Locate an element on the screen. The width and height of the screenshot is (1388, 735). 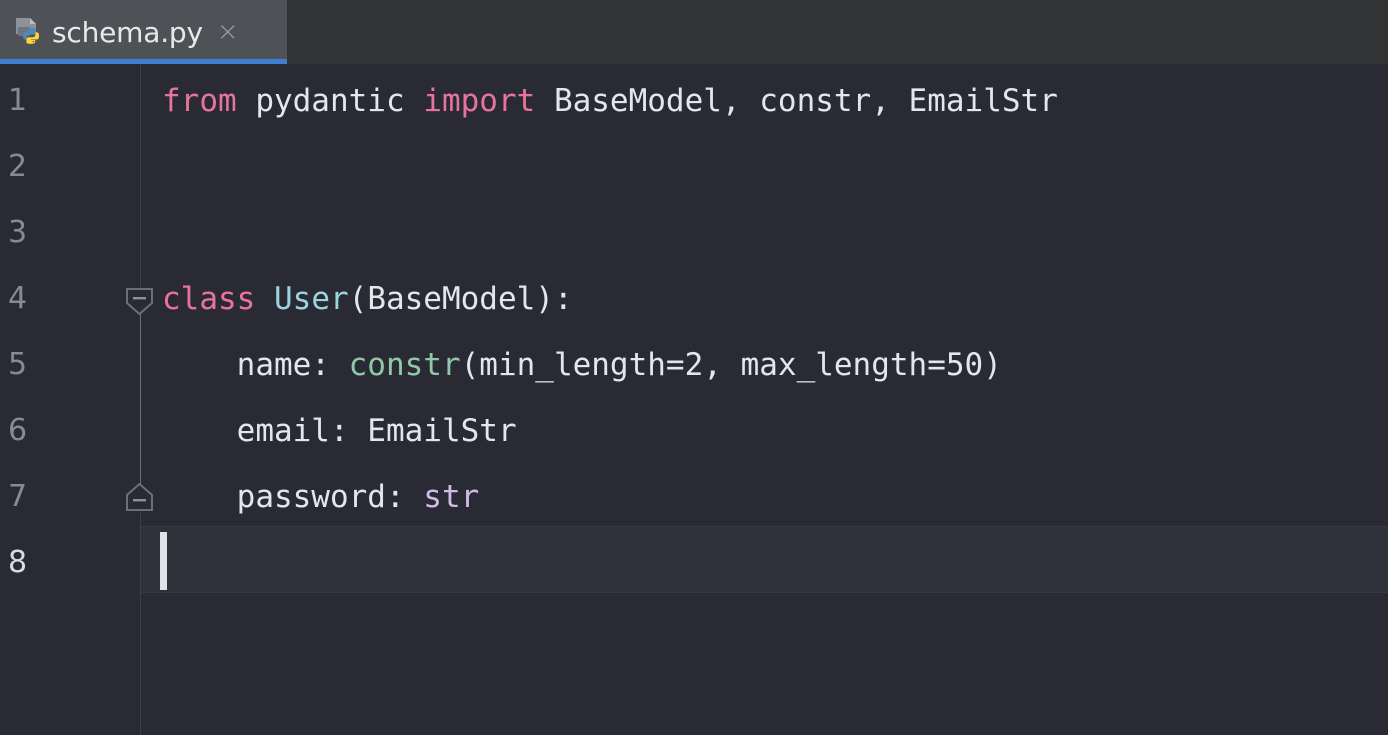
token-pl: (BaseModel): is located at coordinates (460, 299).